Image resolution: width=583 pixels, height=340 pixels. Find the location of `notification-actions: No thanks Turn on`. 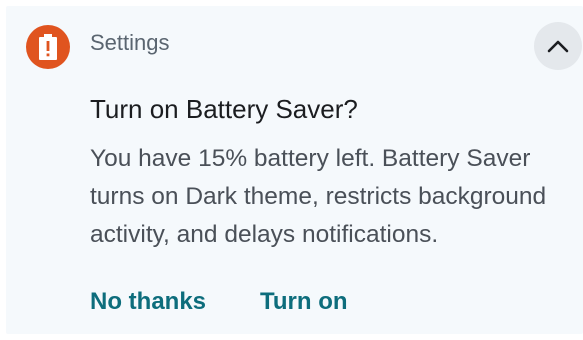

notification-actions: No thanks Turn on is located at coordinates (219, 302).